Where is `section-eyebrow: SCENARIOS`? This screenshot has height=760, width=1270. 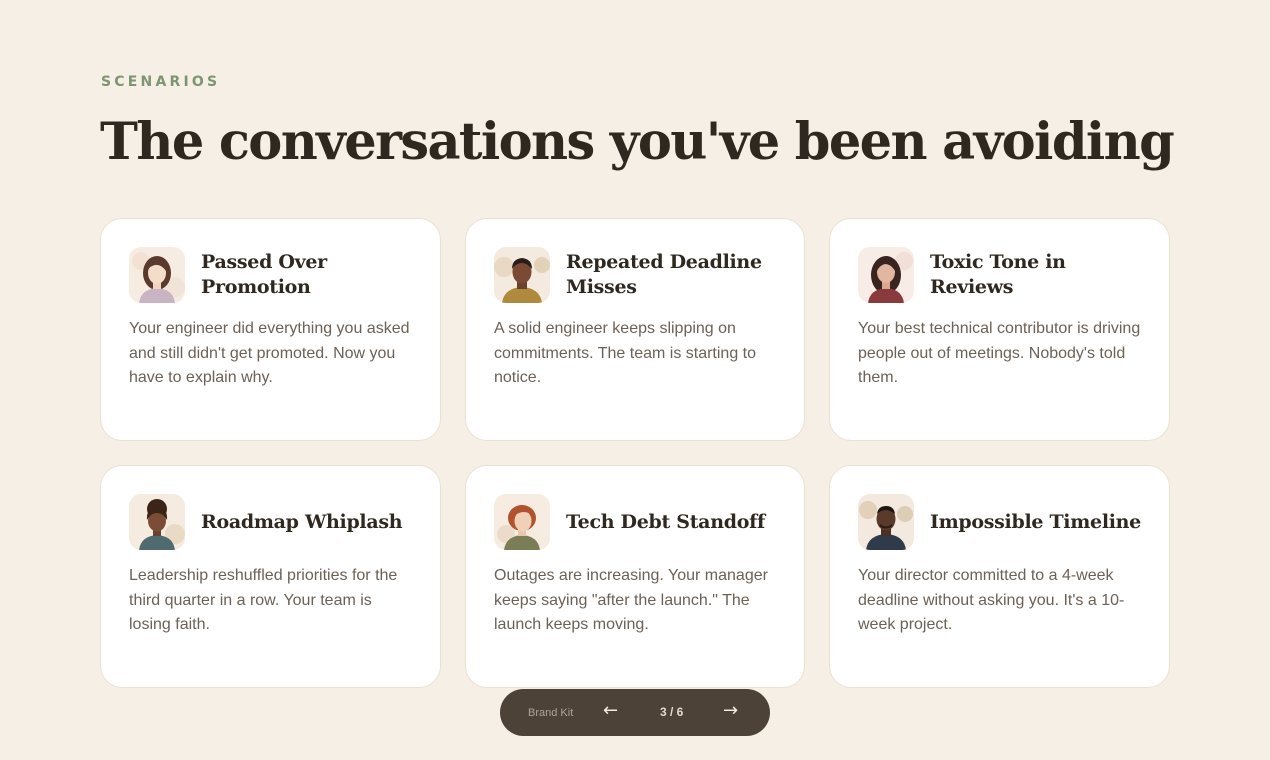
section-eyebrow: SCENARIOS is located at coordinates (161, 82).